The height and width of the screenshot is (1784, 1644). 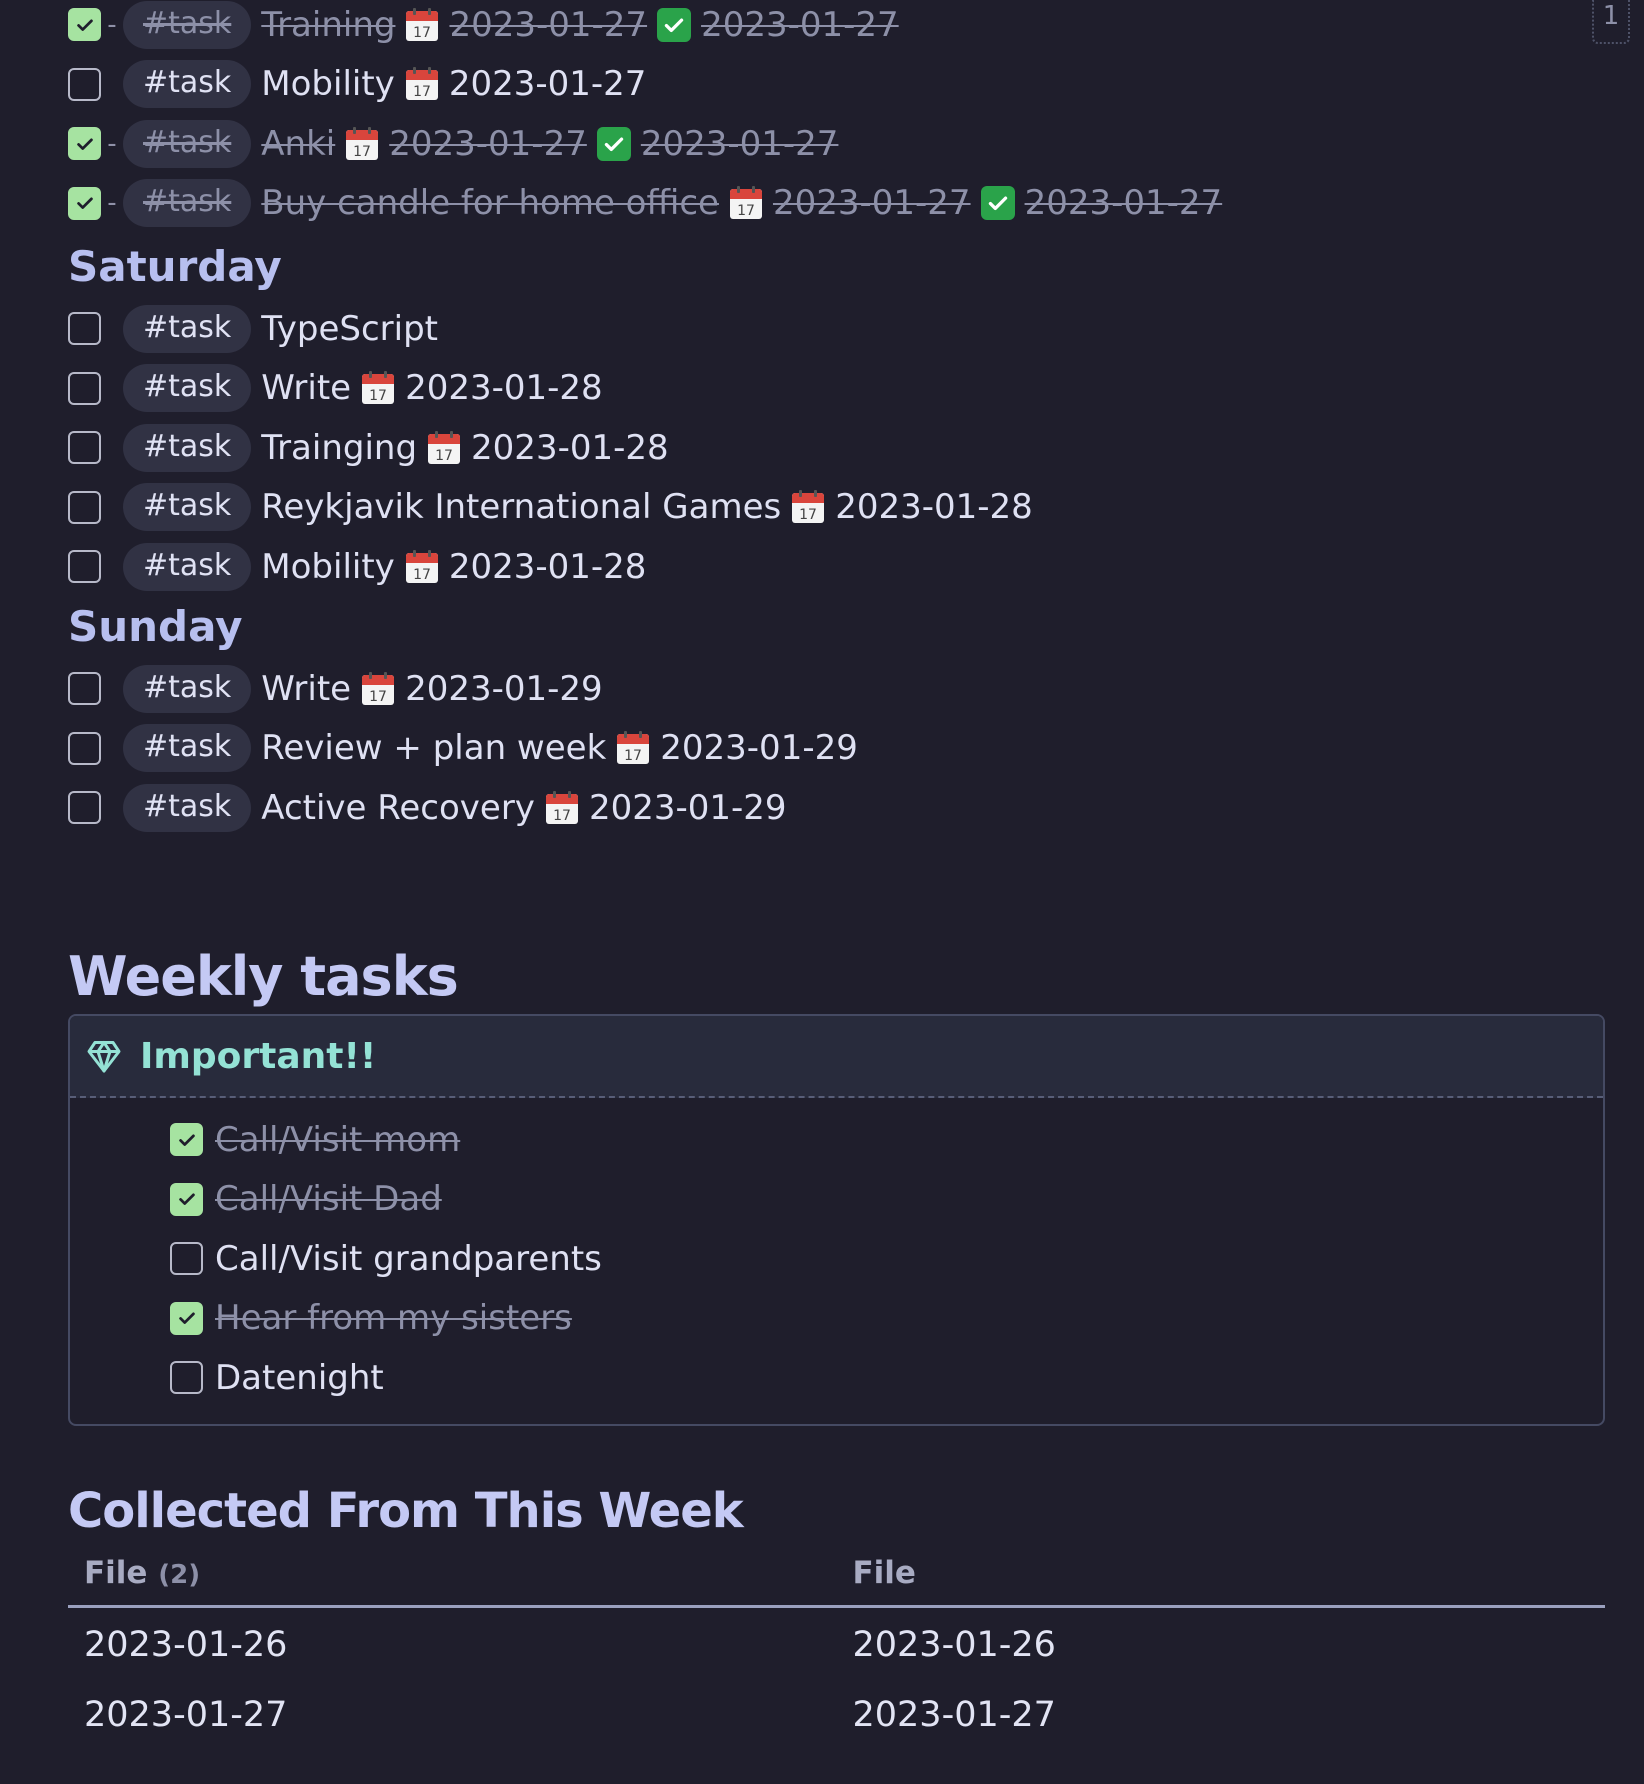 I want to click on column-header-file: File (2), so click(x=452, y=1581).